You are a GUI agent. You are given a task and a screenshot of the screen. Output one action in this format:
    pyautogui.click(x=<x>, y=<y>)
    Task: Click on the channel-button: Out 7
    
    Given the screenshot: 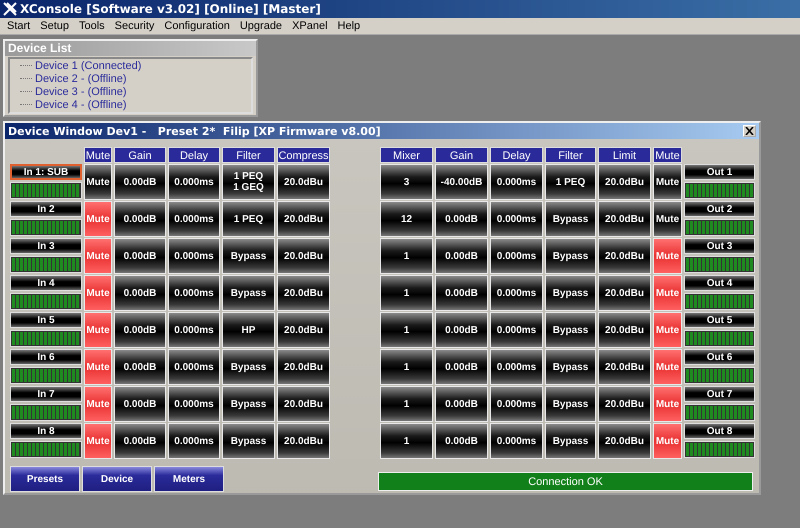 What is the action you would take?
    pyautogui.click(x=719, y=394)
    